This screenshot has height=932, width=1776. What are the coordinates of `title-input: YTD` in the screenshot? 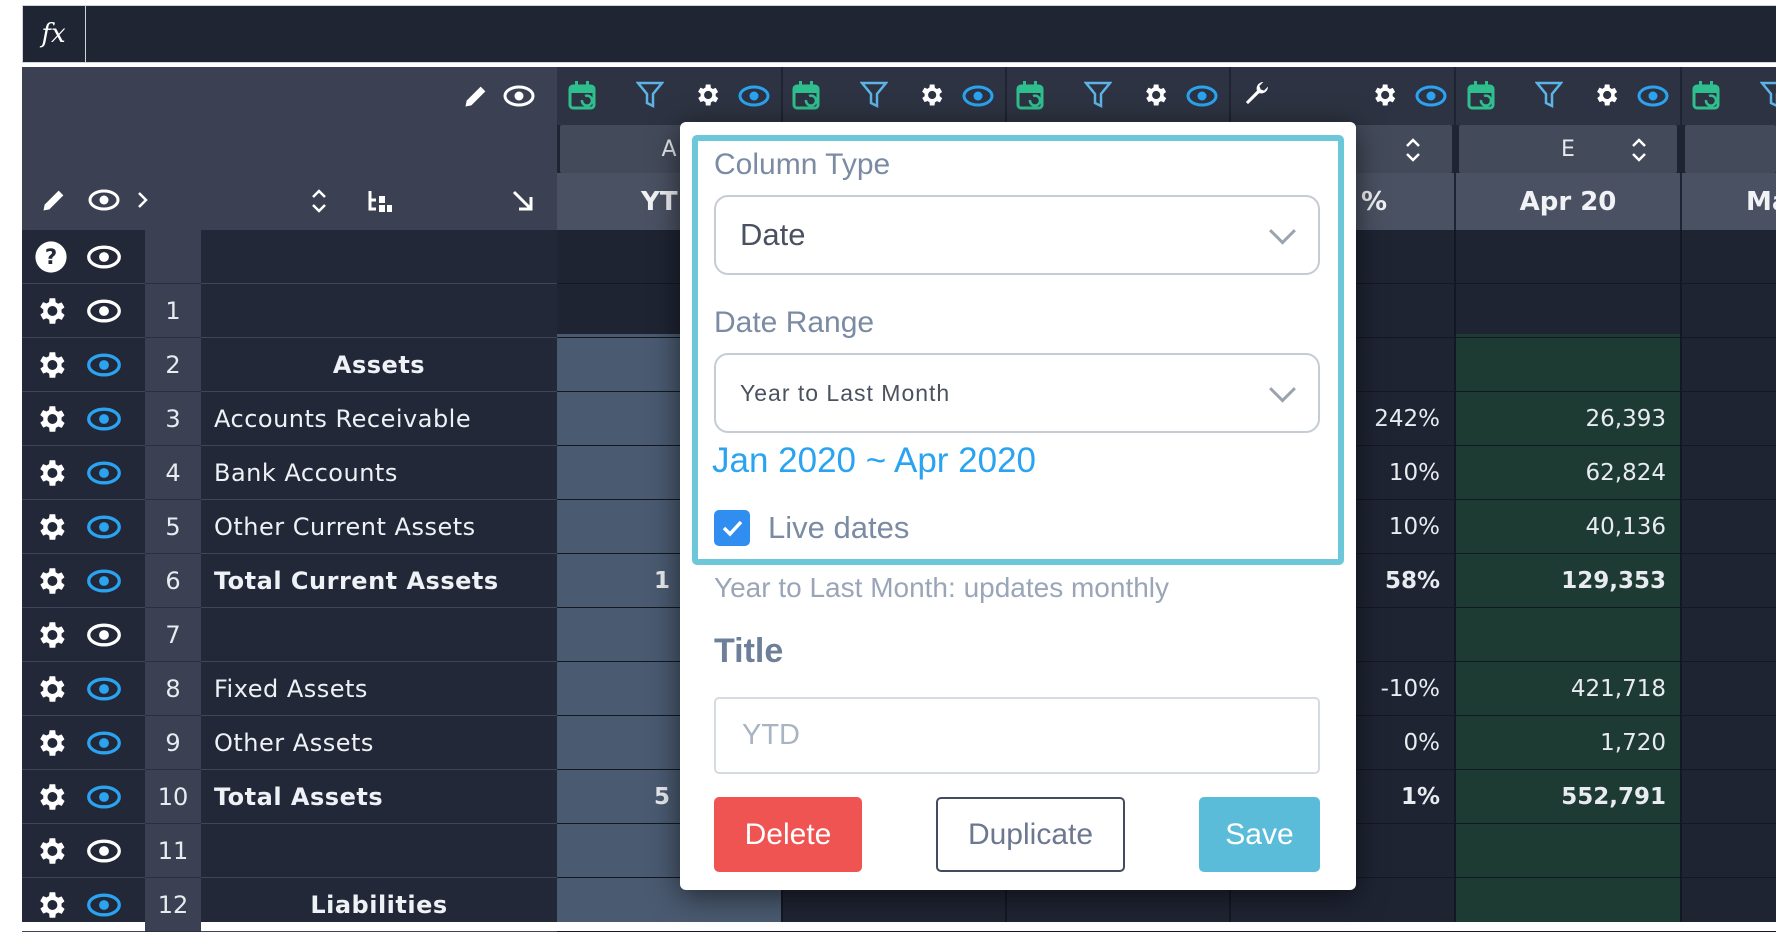 It's located at (1017, 735).